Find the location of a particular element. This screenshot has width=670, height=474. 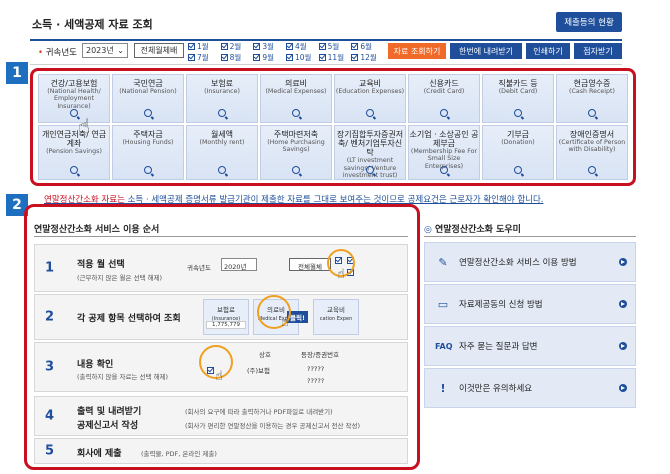

deduction-category-cell: 교육비 (Education Expenses) is located at coordinates (370, 98).